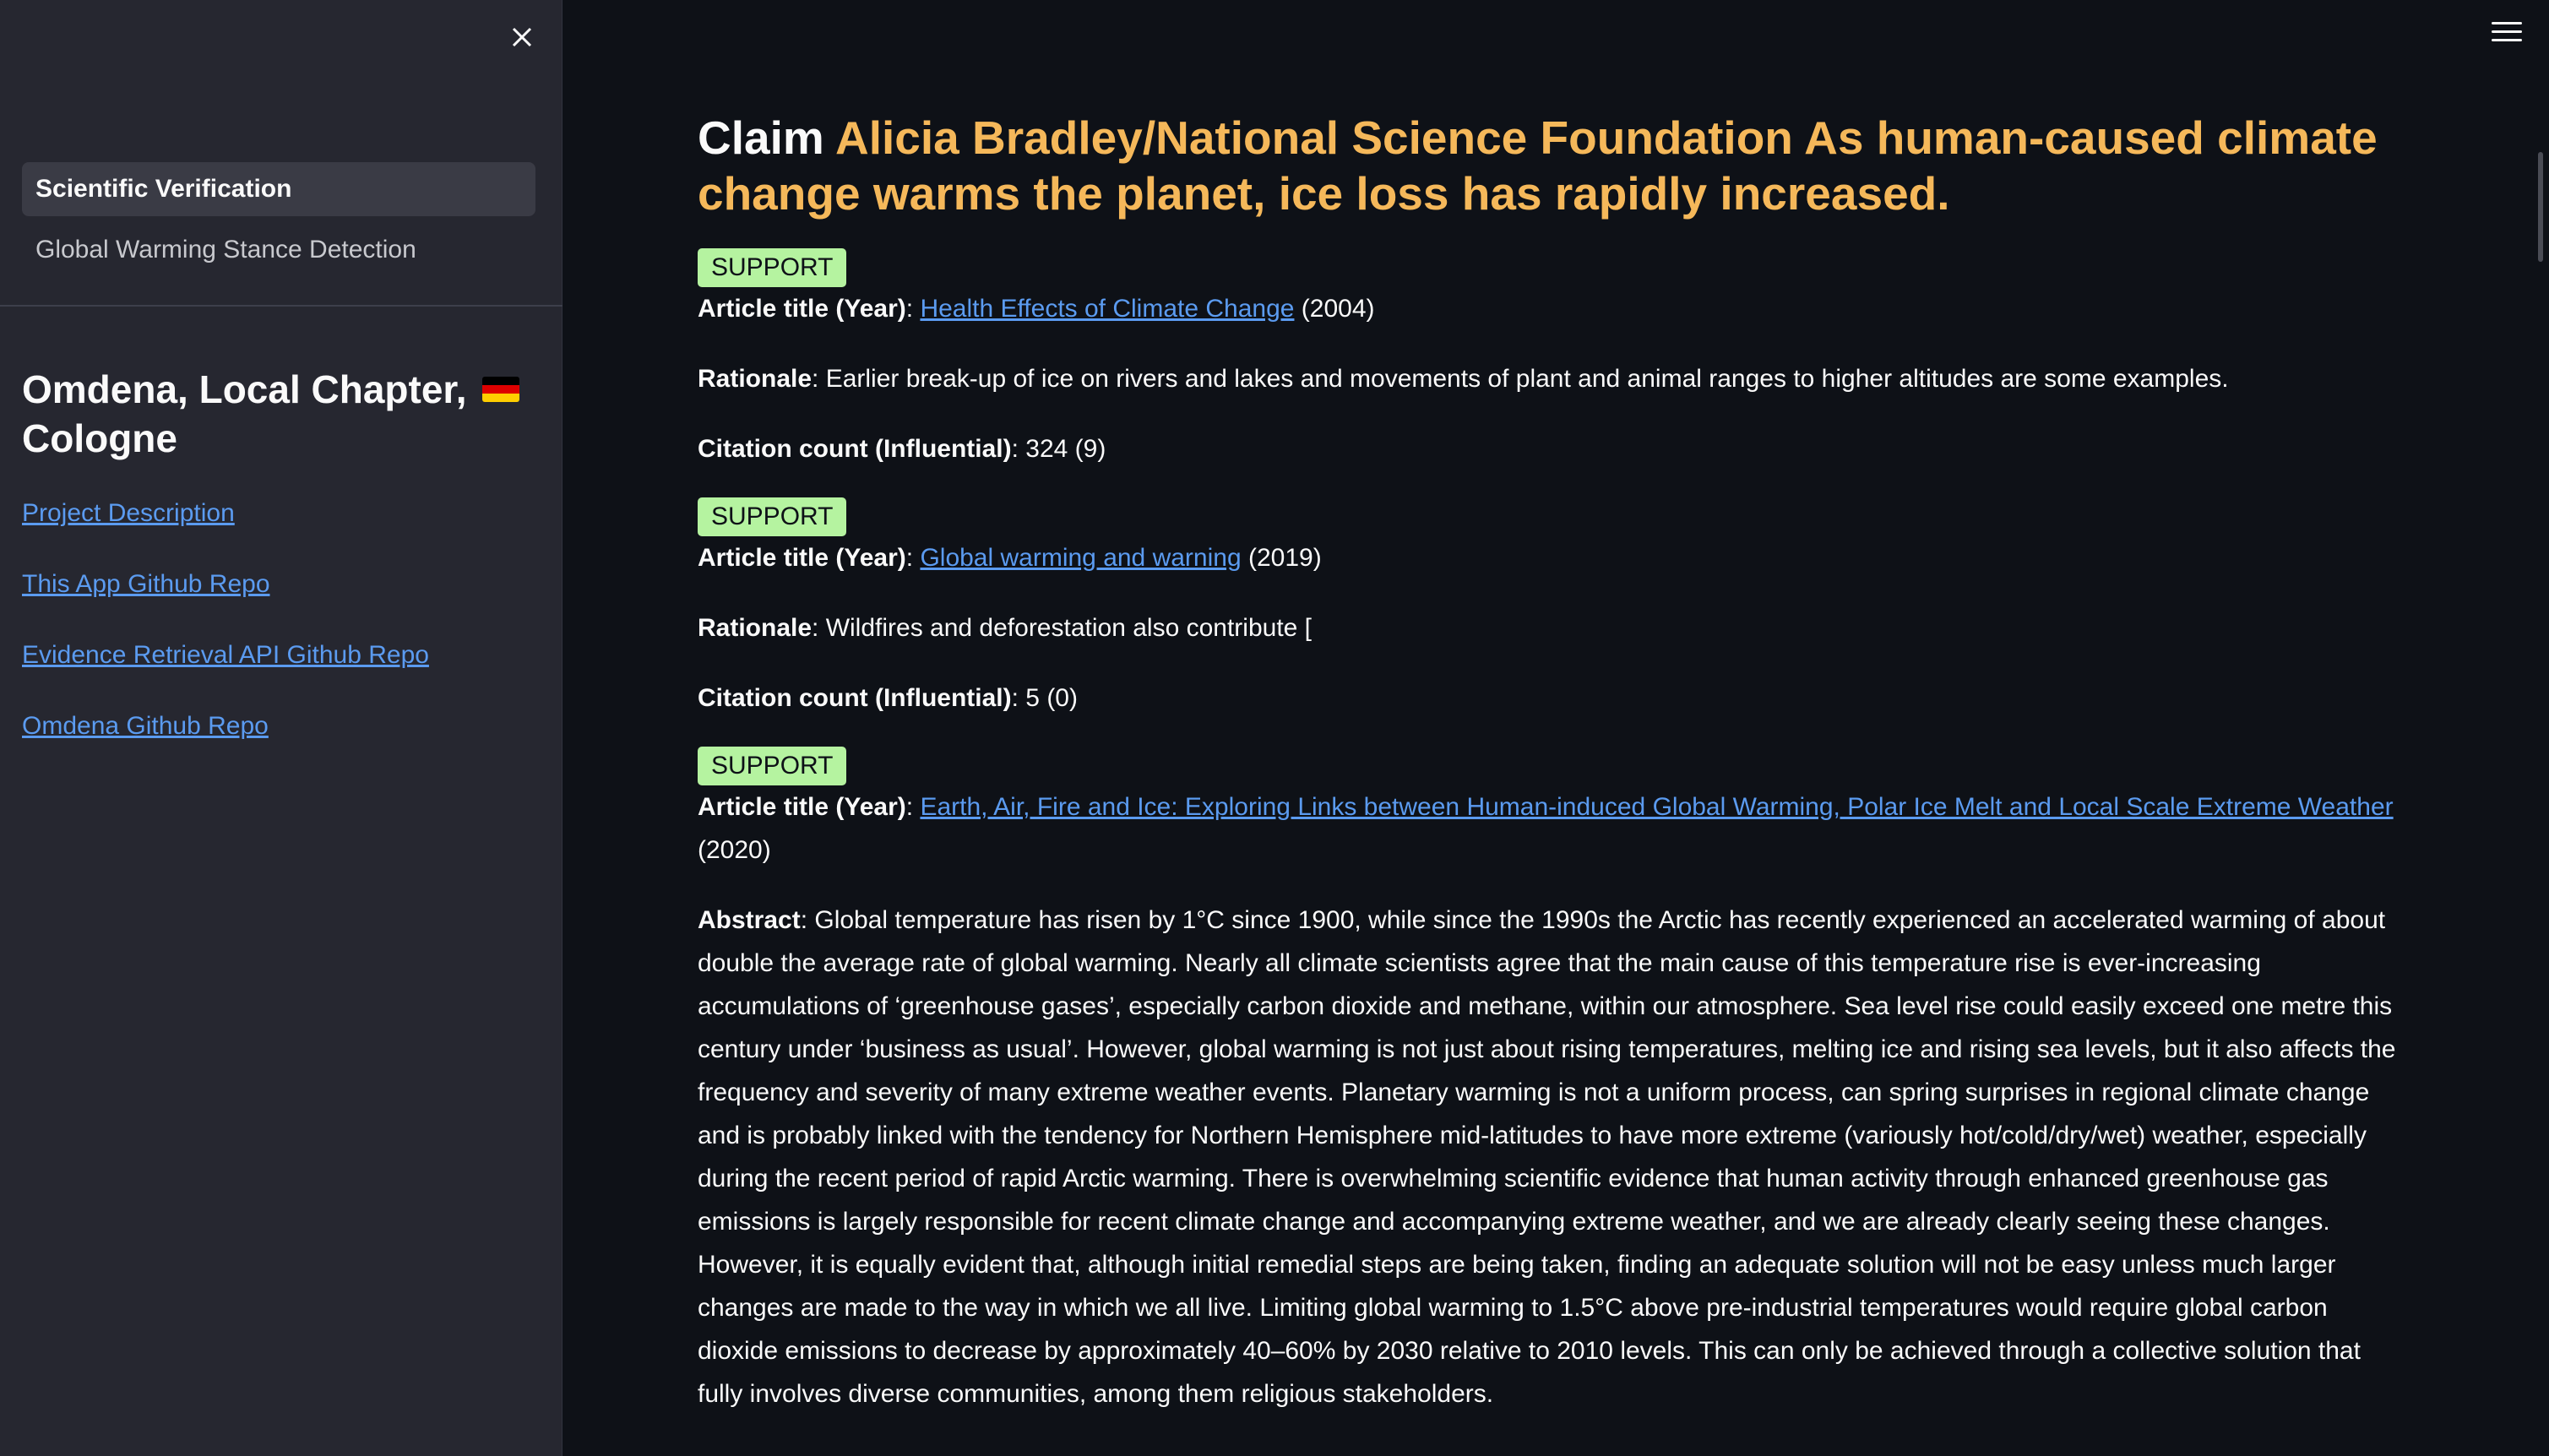  I want to click on article-year: (2019), so click(1284, 558).